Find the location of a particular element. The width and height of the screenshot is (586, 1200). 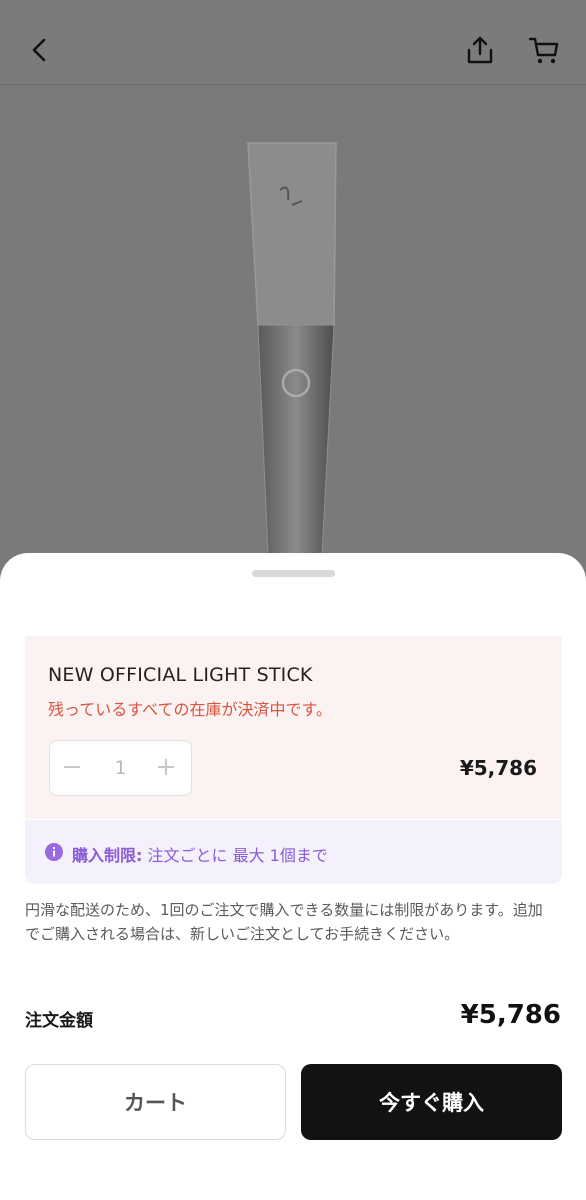

buy-now-button: 今すぐ購入 is located at coordinates (431, 1102).